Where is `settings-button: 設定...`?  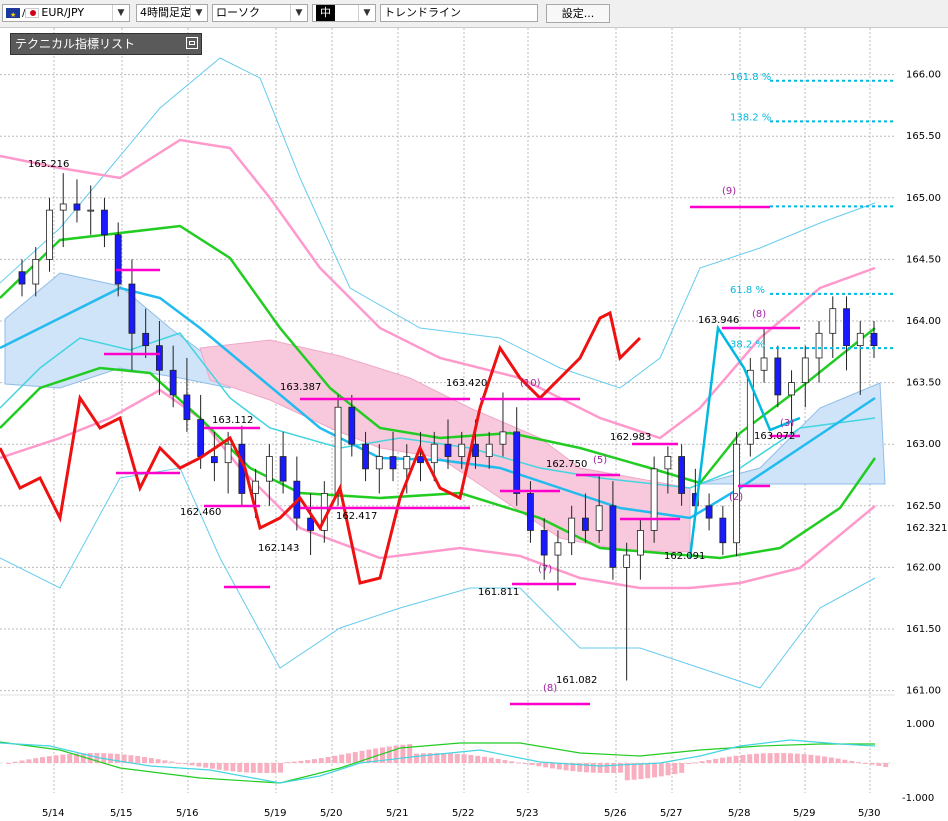 settings-button: 設定... is located at coordinates (578, 13).